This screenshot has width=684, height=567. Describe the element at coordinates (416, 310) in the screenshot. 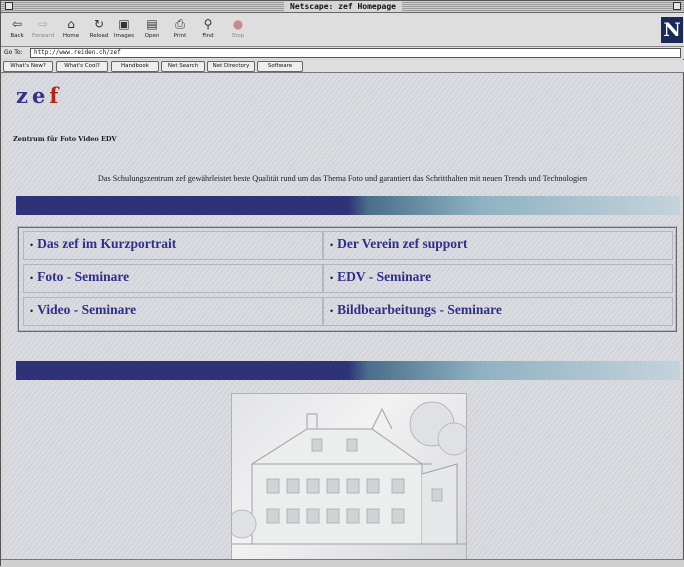

I see `link-bildbearbeitung: • Bildbearbeitungs - Seminare` at that location.